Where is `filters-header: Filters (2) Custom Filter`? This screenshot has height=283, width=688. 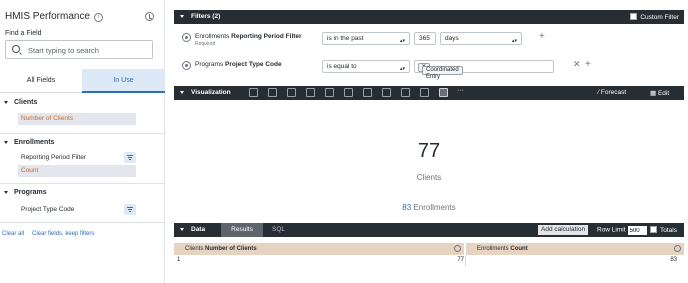 filters-header: Filters (2) Custom Filter is located at coordinates (429, 17).